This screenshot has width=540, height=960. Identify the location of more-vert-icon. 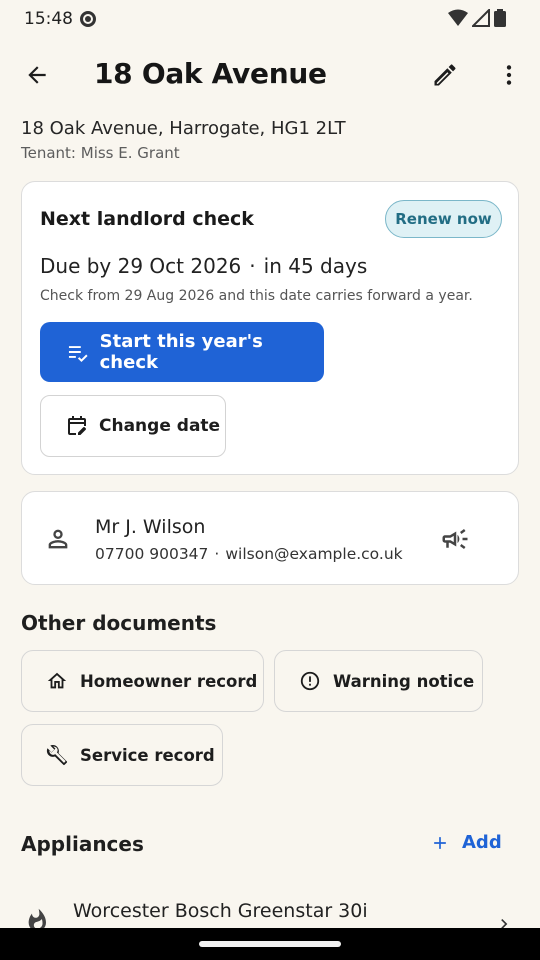
(509, 75).